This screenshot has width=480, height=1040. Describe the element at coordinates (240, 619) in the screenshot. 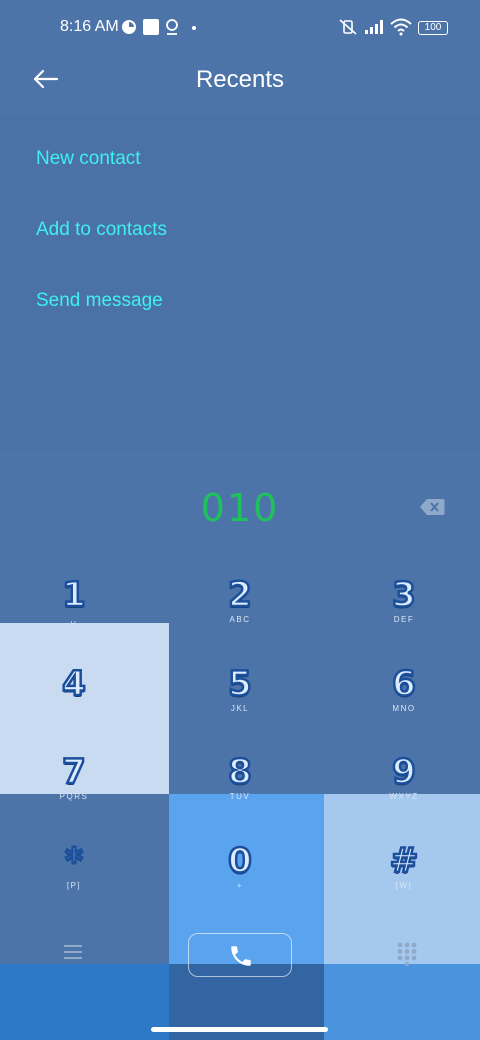

I see `key-letters: ABC` at that location.